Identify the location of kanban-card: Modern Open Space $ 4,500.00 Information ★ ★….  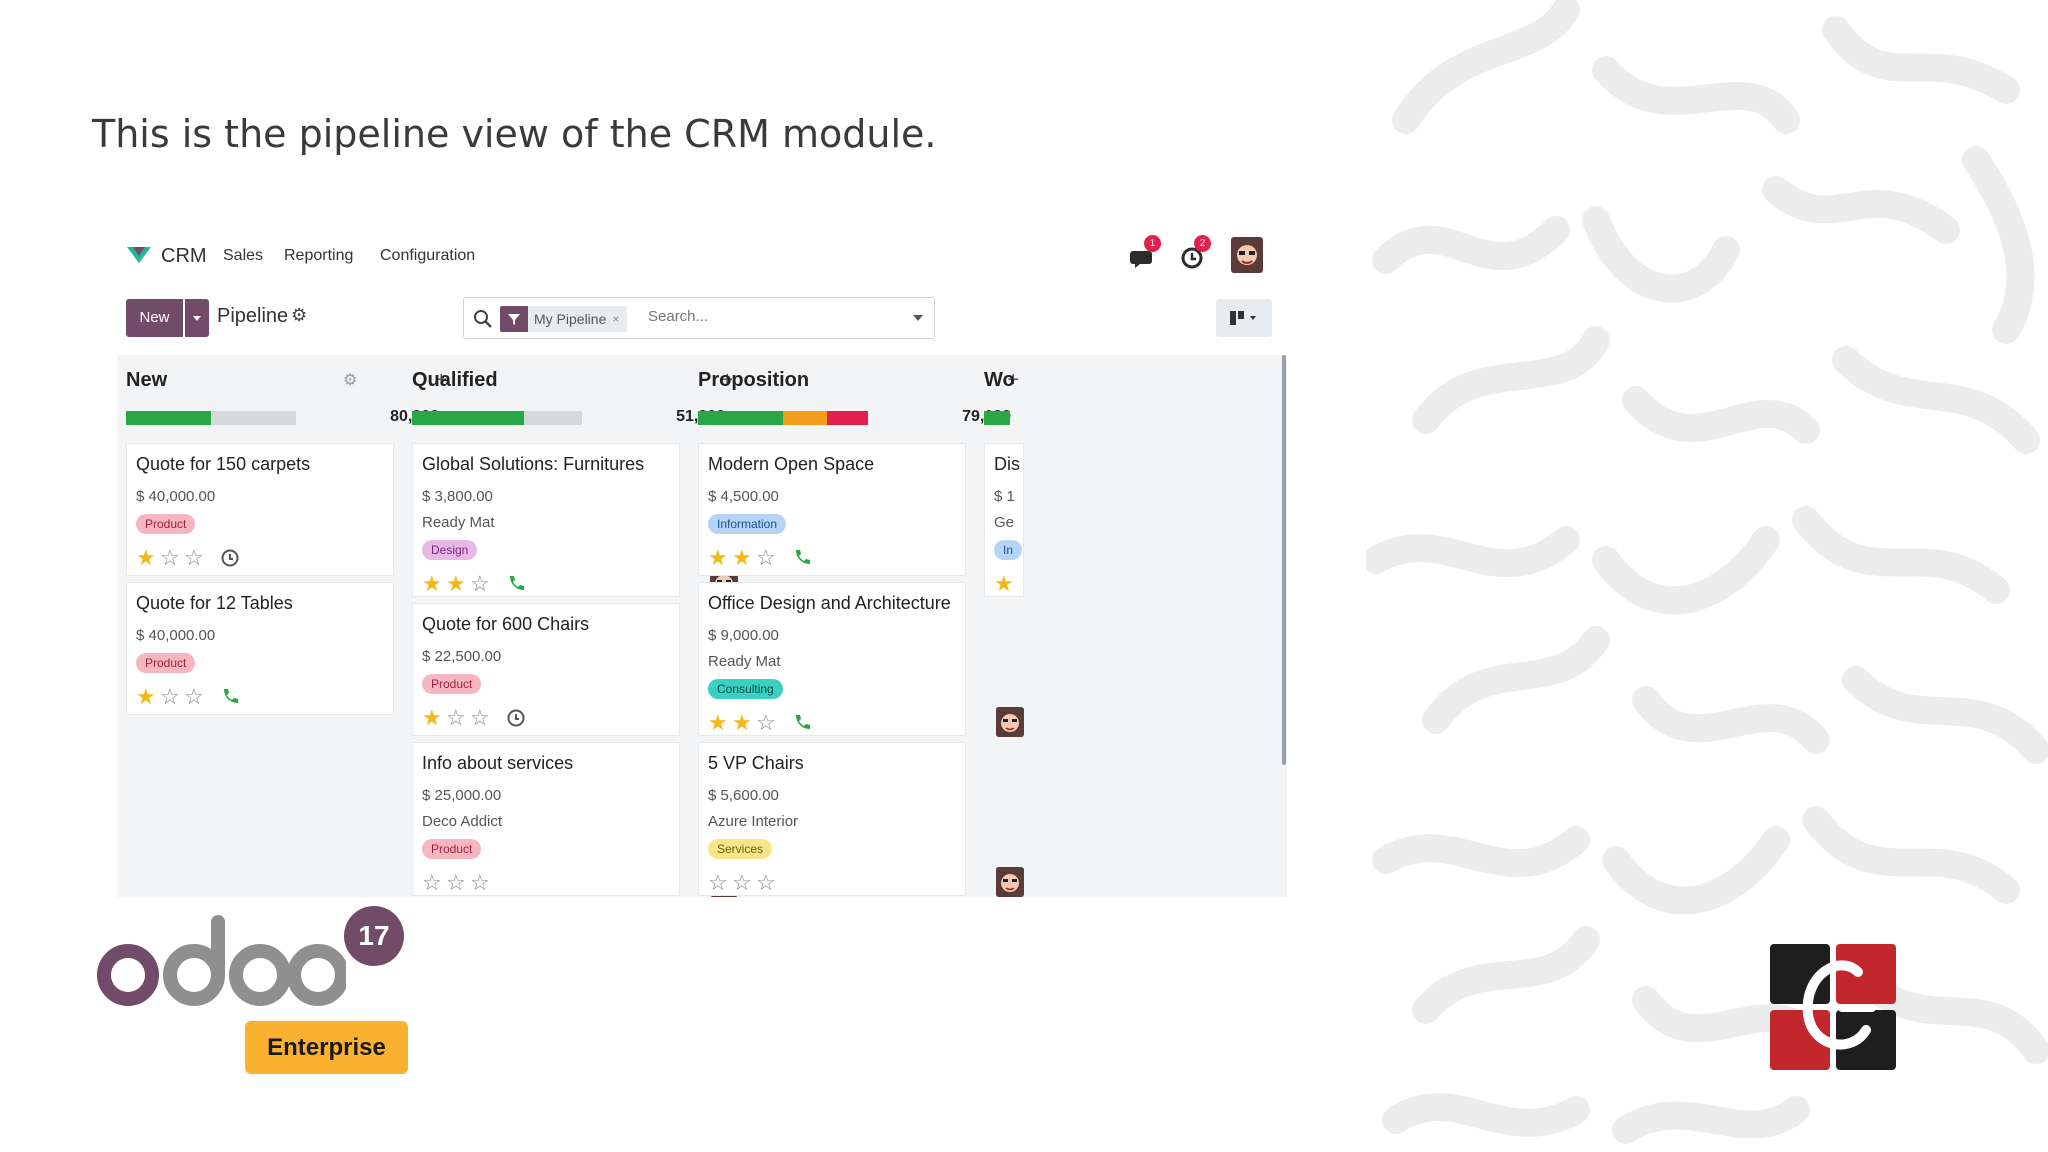
(861, 509).